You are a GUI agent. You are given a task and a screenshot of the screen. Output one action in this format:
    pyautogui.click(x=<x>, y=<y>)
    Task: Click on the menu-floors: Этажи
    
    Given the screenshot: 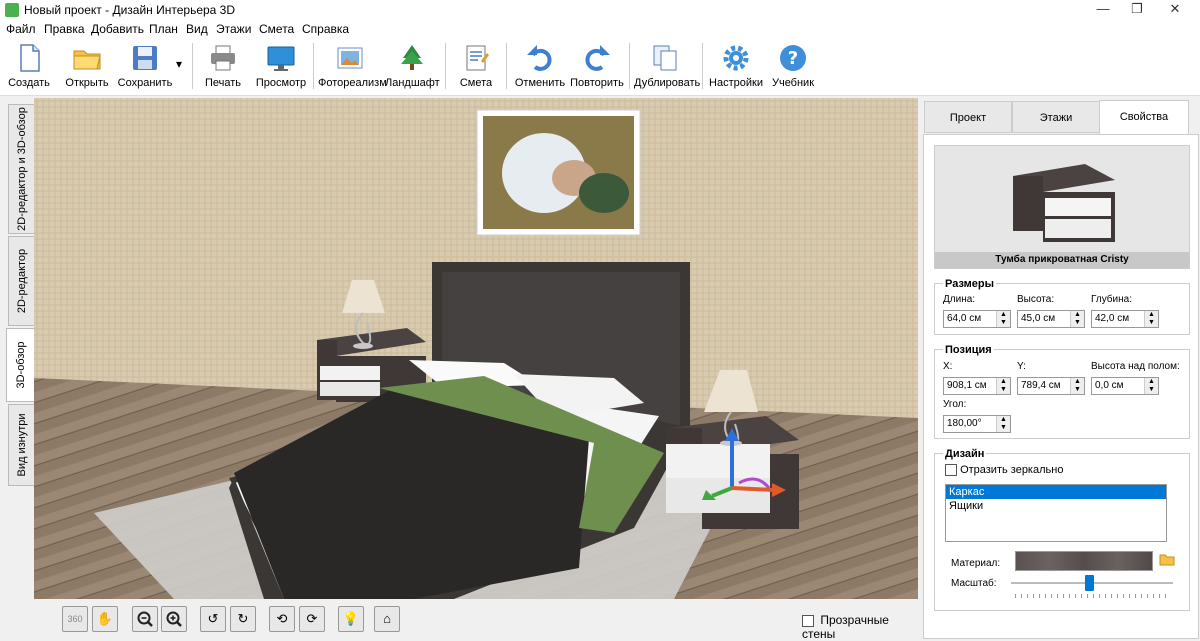 What is the action you would take?
    pyautogui.click(x=233, y=29)
    